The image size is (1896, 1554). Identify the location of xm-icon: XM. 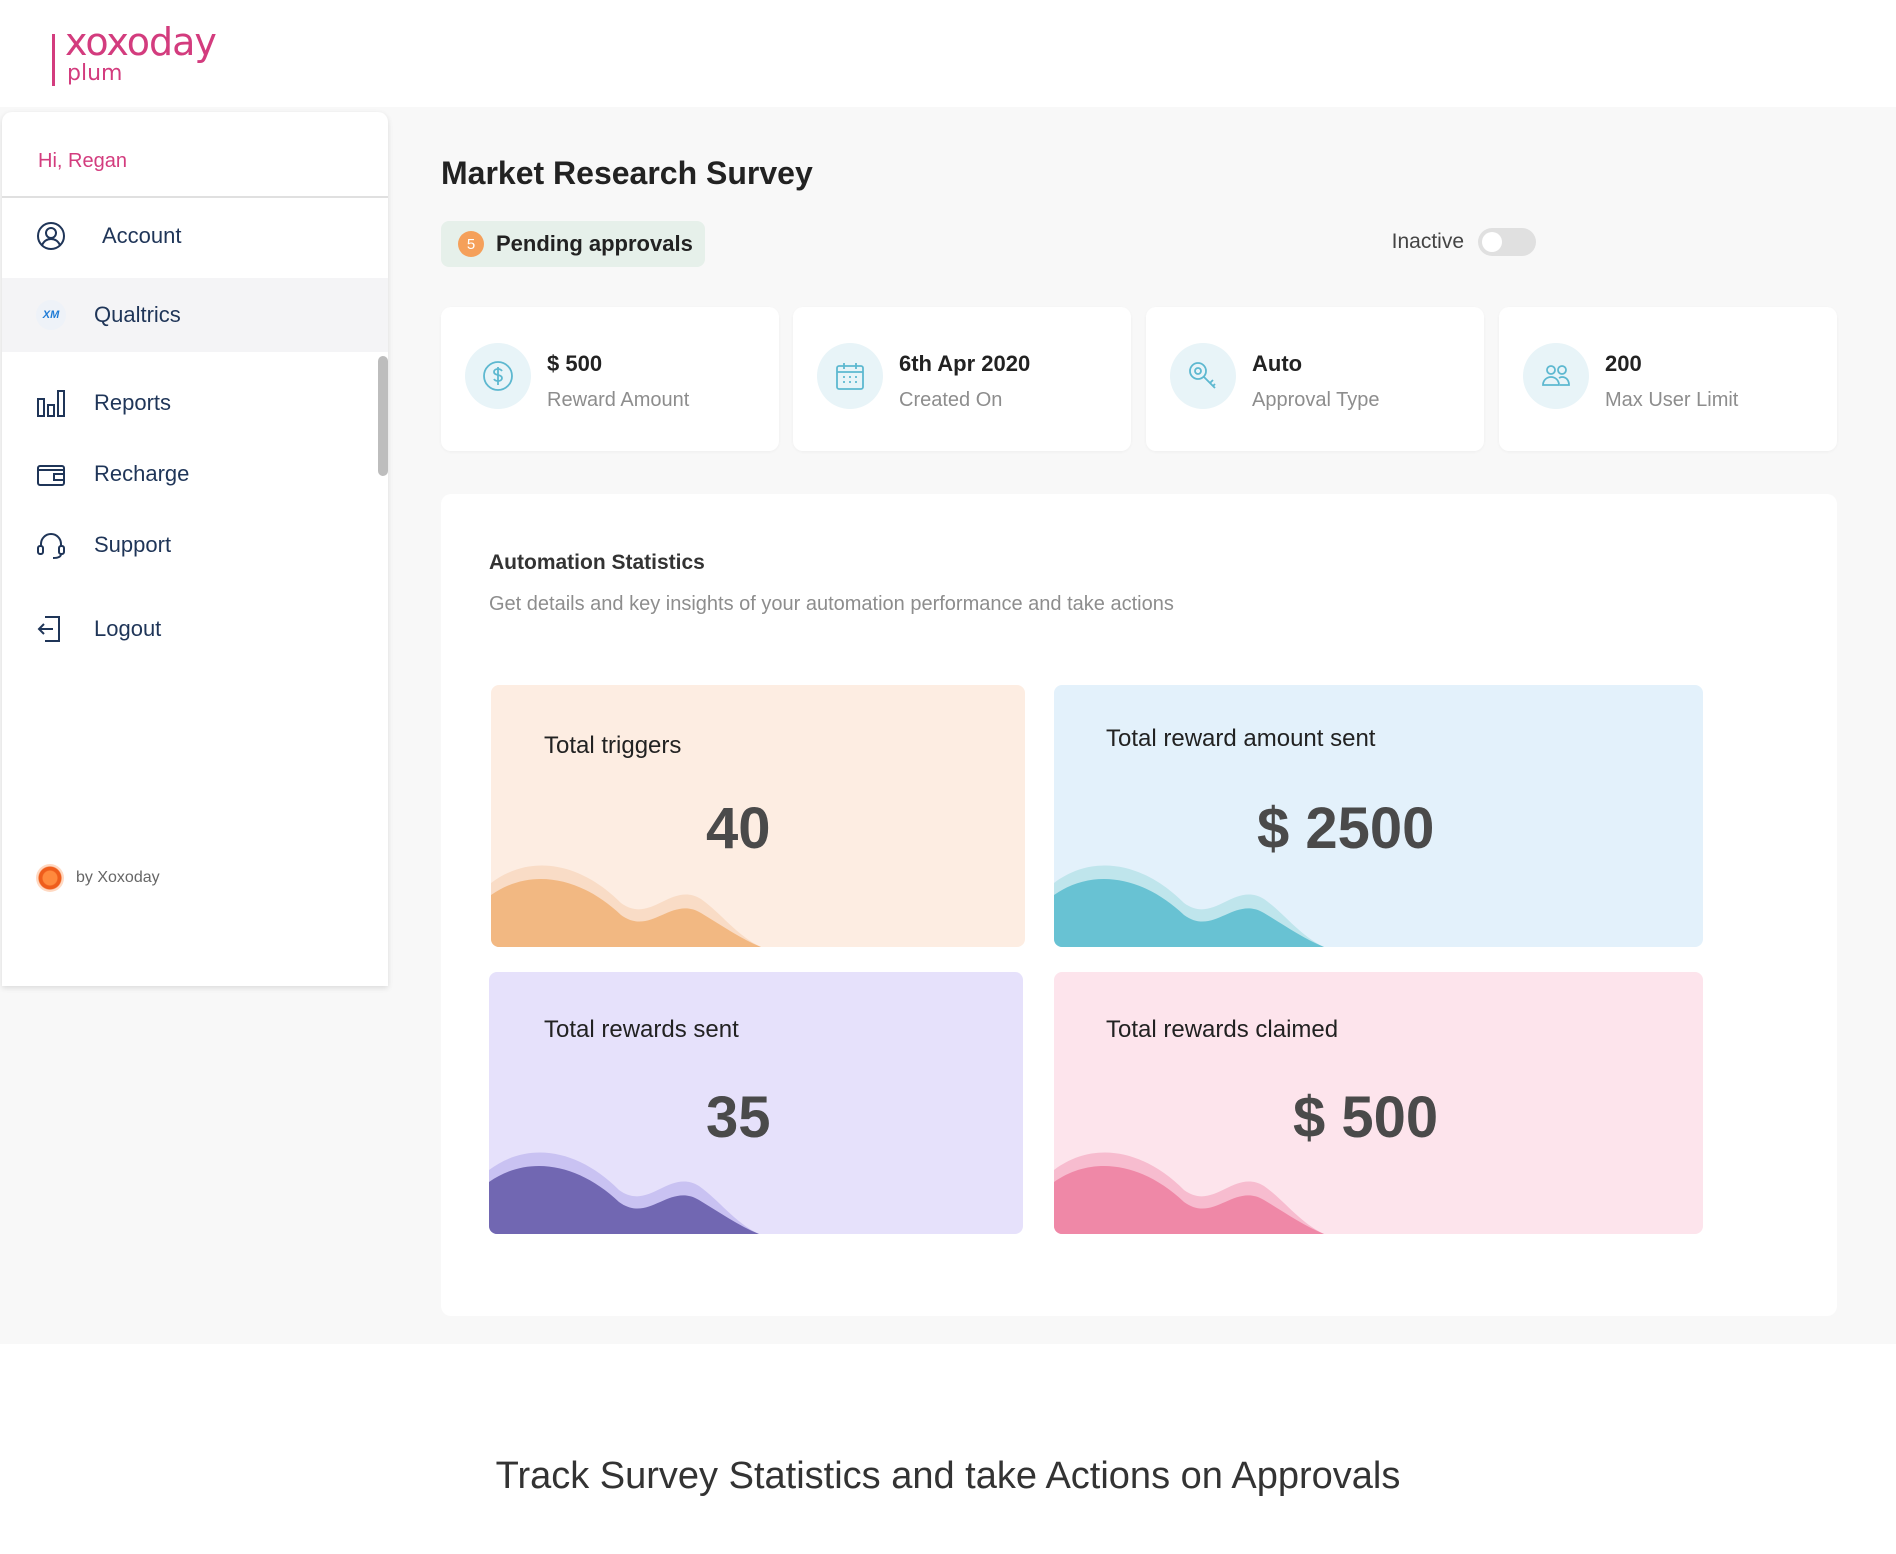
(51, 315).